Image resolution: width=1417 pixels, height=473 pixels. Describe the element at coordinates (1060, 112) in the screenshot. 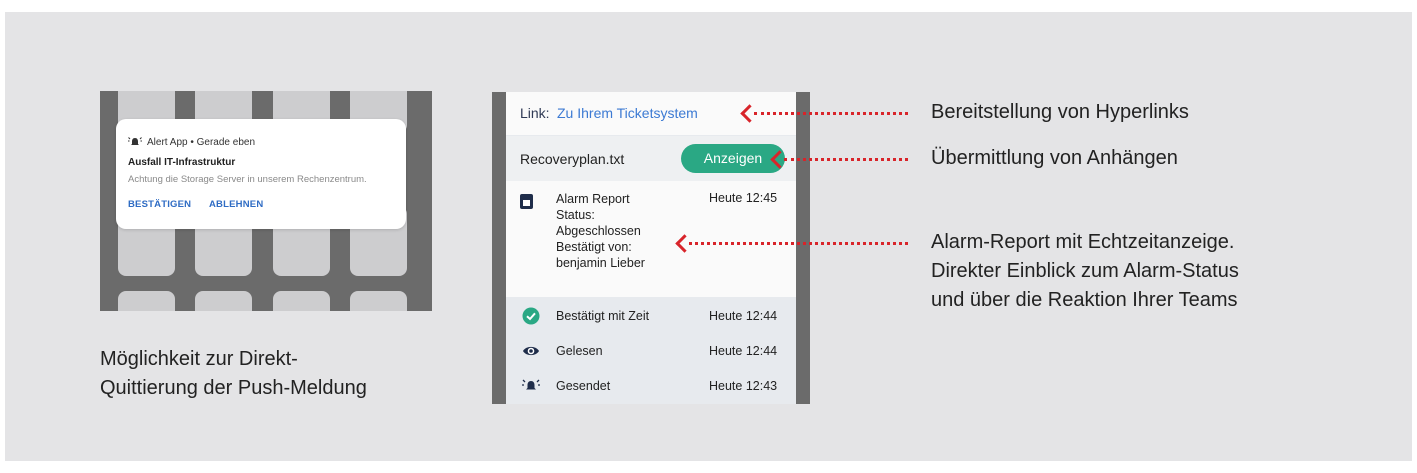

I see `annotation-hyperlinks: Bereitstellung von Hyperlinks` at that location.